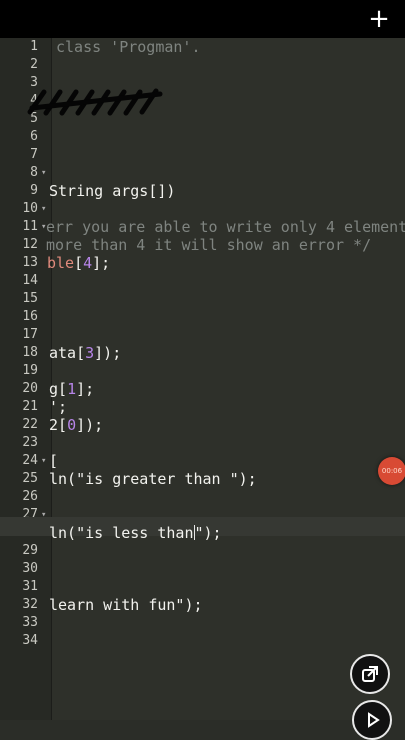  I want to click on screen-record-timer: 00:06, so click(391, 471).